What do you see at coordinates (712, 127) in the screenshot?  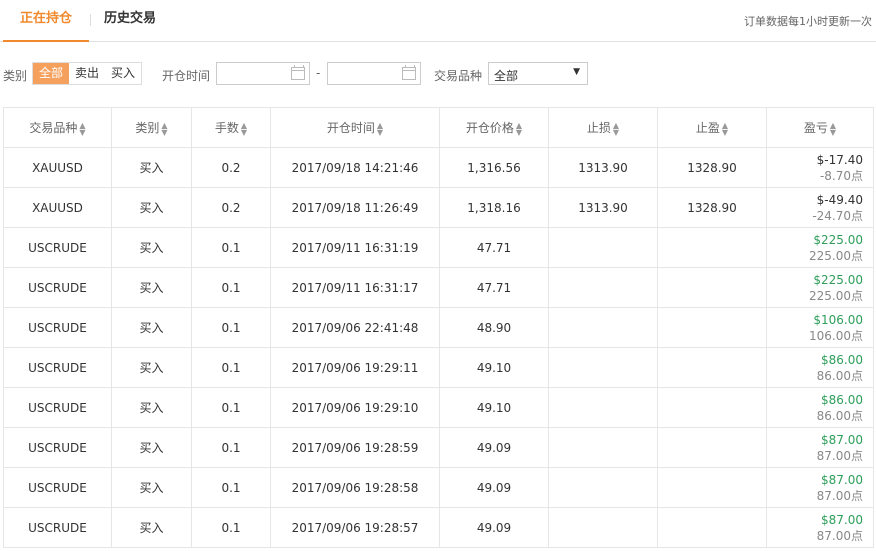 I see `header-take-profit: 止盈 ▲ ▼` at bounding box center [712, 127].